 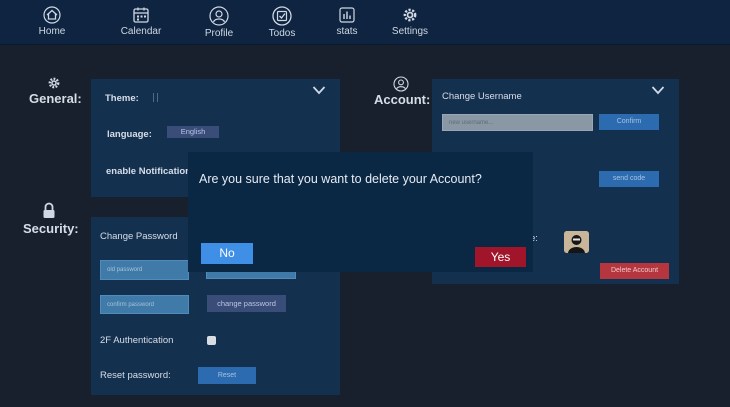 What do you see at coordinates (151, 171) in the screenshot?
I see `notifications-label: enable Notifications` at bounding box center [151, 171].